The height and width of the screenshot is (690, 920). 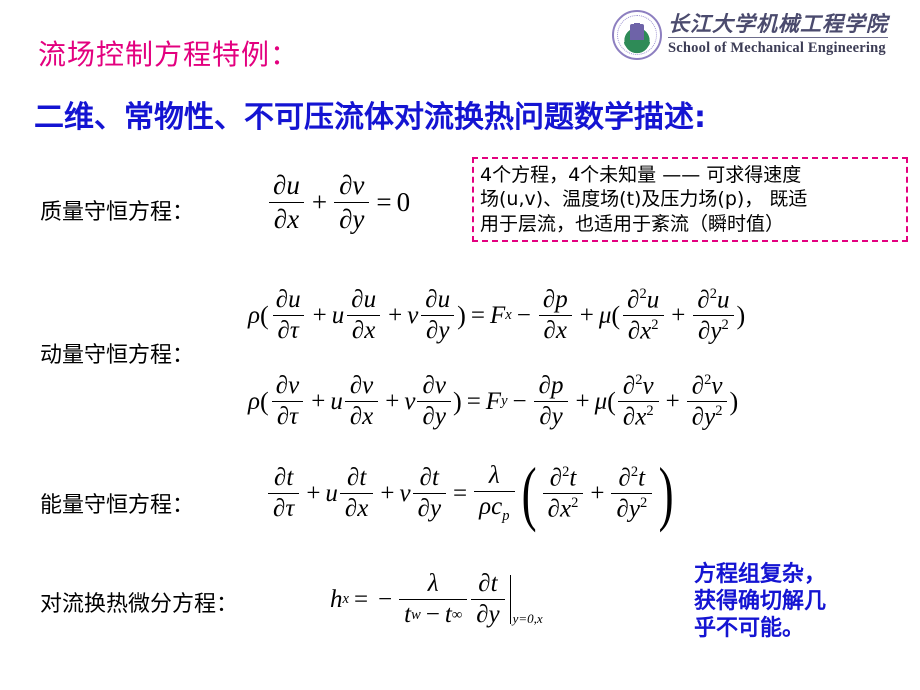 I want to click on note-line-2: 场(u,v)、温度场(t)及压力场(p)， 既适, so click(x=644, y=199).